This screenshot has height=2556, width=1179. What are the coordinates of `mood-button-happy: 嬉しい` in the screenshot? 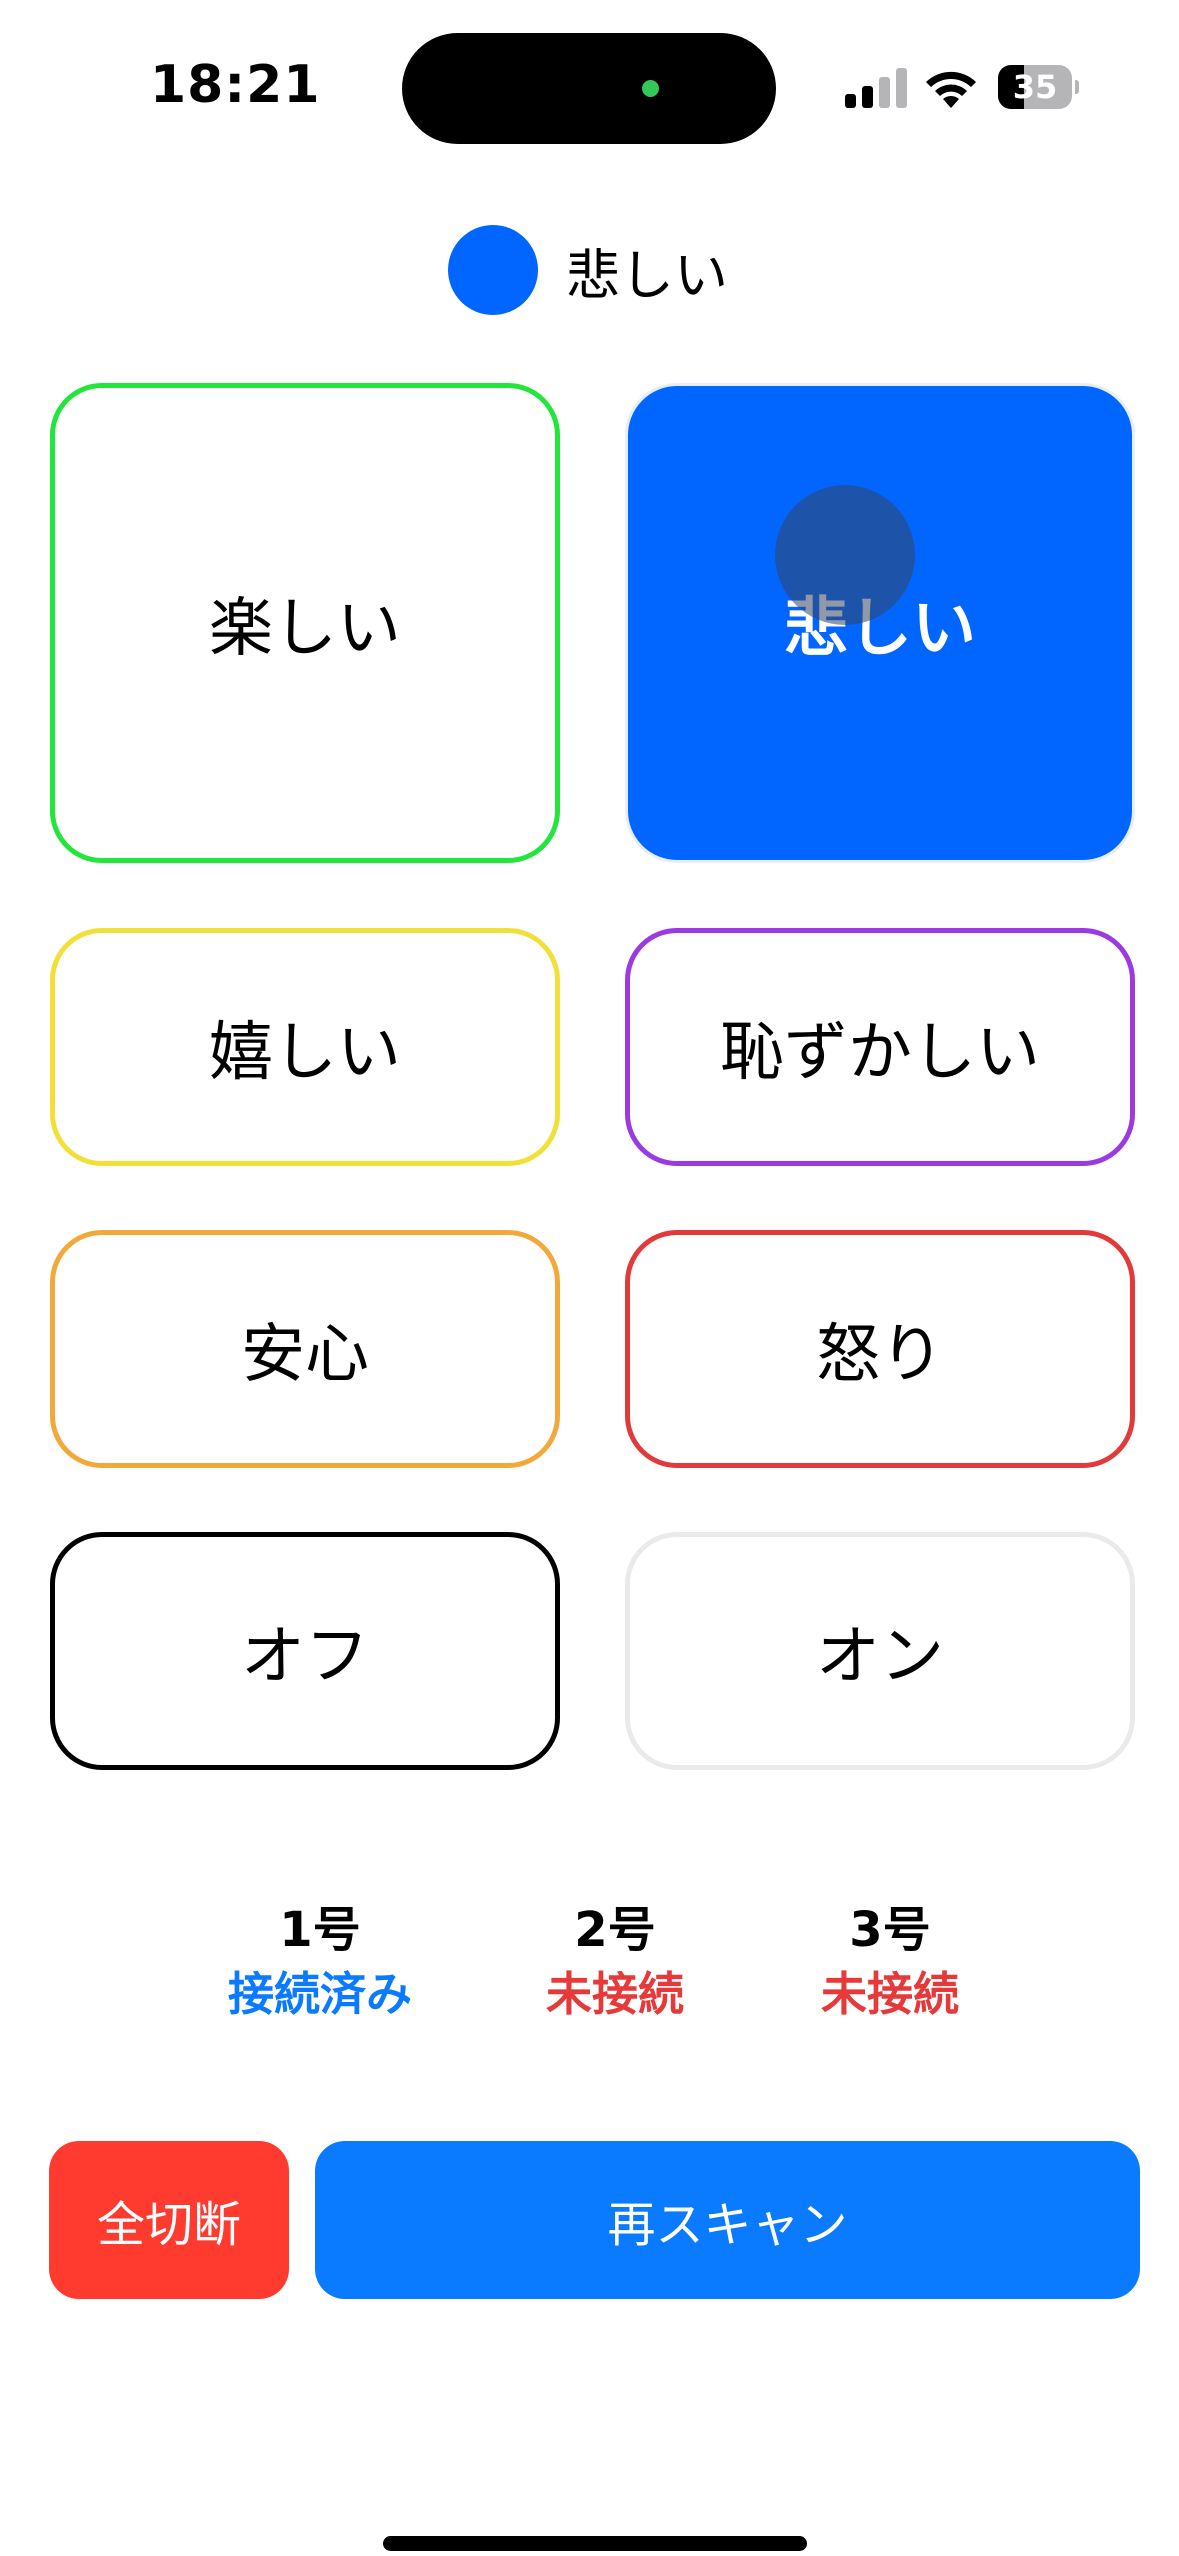 It's located at (305, 1047).